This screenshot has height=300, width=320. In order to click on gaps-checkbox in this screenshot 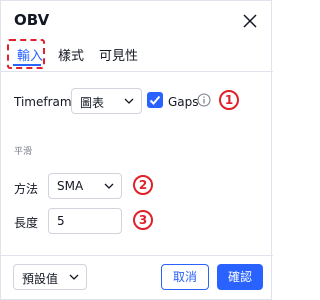, I will do `click(155, 100)`.